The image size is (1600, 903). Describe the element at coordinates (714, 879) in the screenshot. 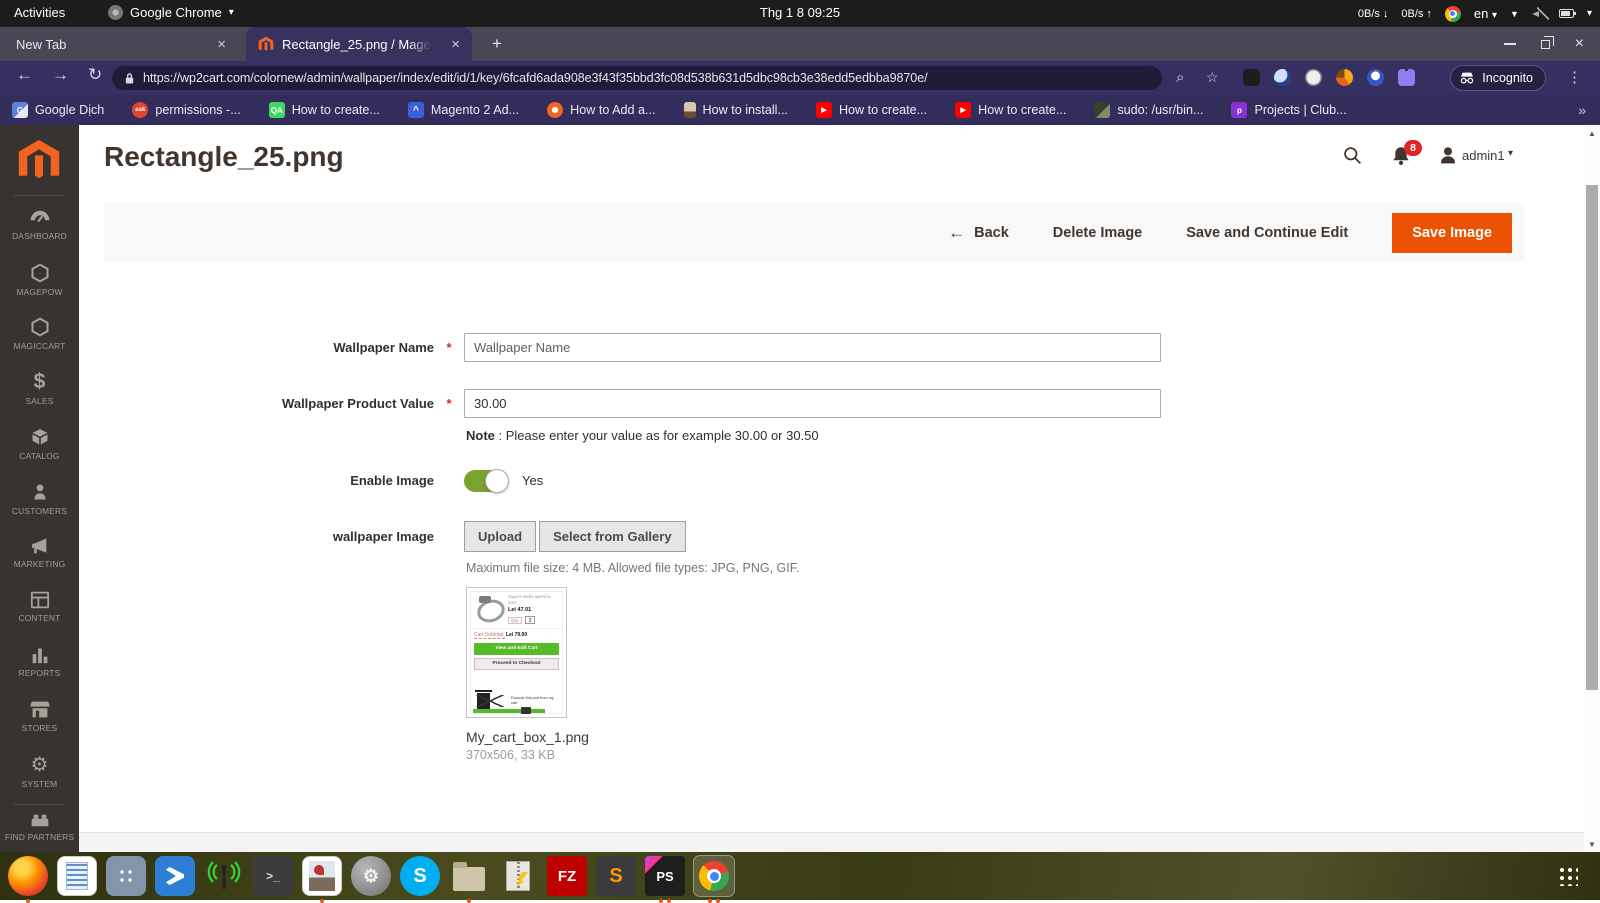

I see `taskbar-chrome-icon` at that location.